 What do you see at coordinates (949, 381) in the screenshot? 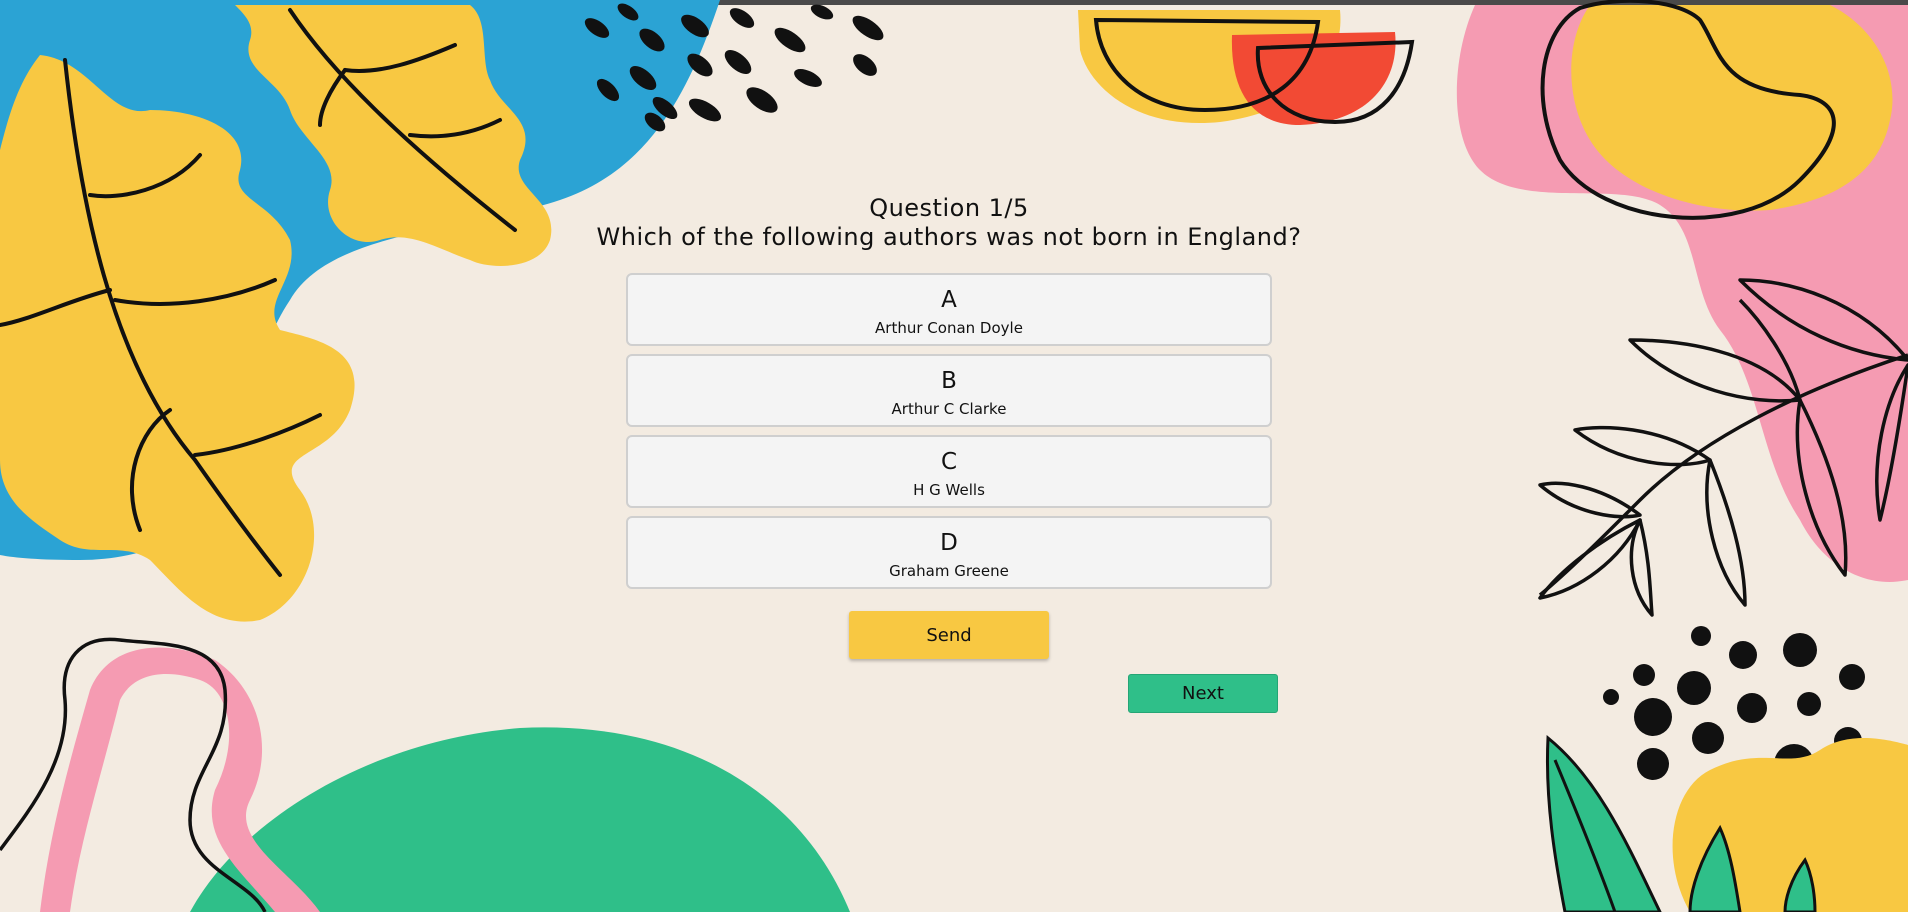
I see `option-letter: B` at bounding box center [949, 381].